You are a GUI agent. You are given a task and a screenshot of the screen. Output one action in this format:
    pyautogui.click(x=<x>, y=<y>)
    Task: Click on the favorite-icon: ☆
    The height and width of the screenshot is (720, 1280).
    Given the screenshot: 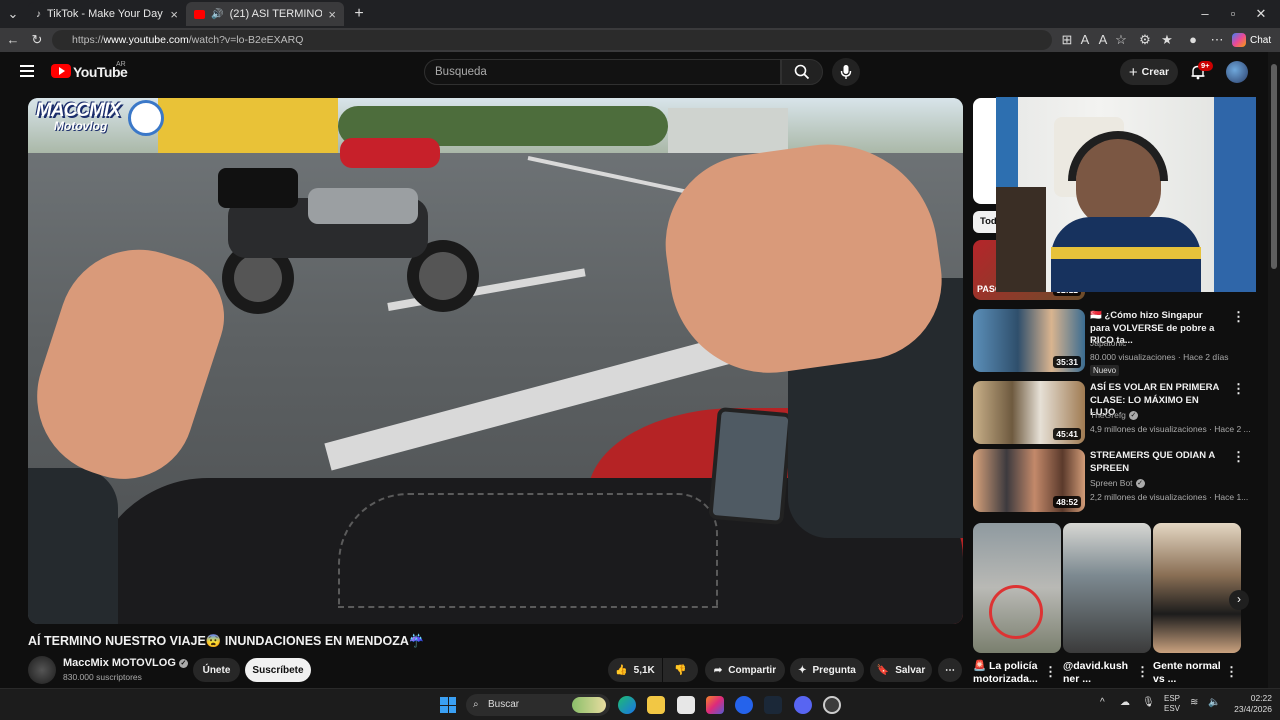 What is the action you would take?
    pyautogui.click(x=1121, y=40)
    